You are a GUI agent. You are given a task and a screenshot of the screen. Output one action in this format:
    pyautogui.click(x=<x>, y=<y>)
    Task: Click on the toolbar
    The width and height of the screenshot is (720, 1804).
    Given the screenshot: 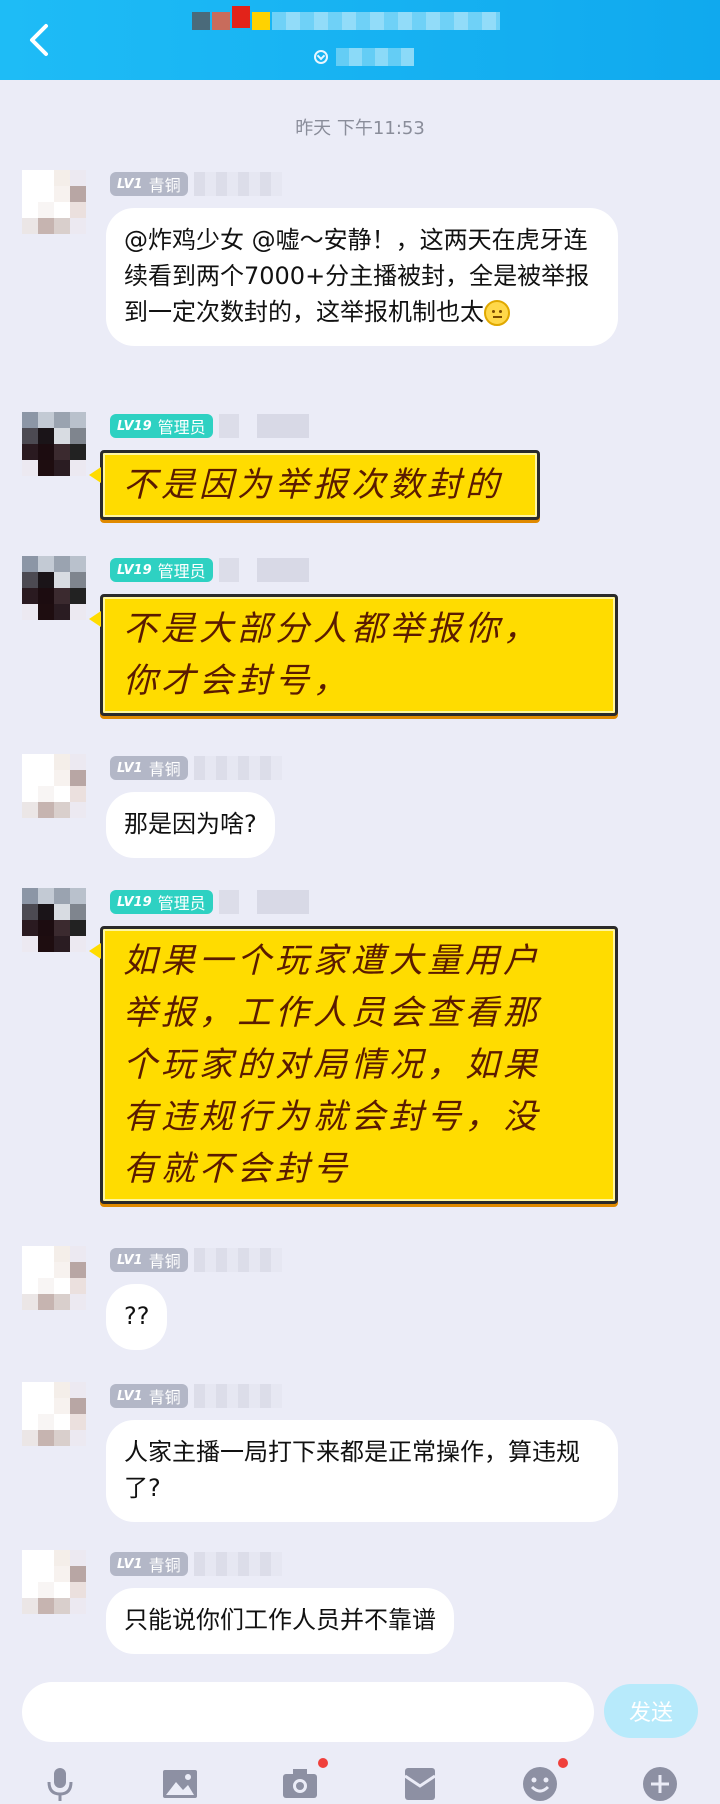 What is the action you would take?
    pyautogui.click(x=360, y=1781)
    